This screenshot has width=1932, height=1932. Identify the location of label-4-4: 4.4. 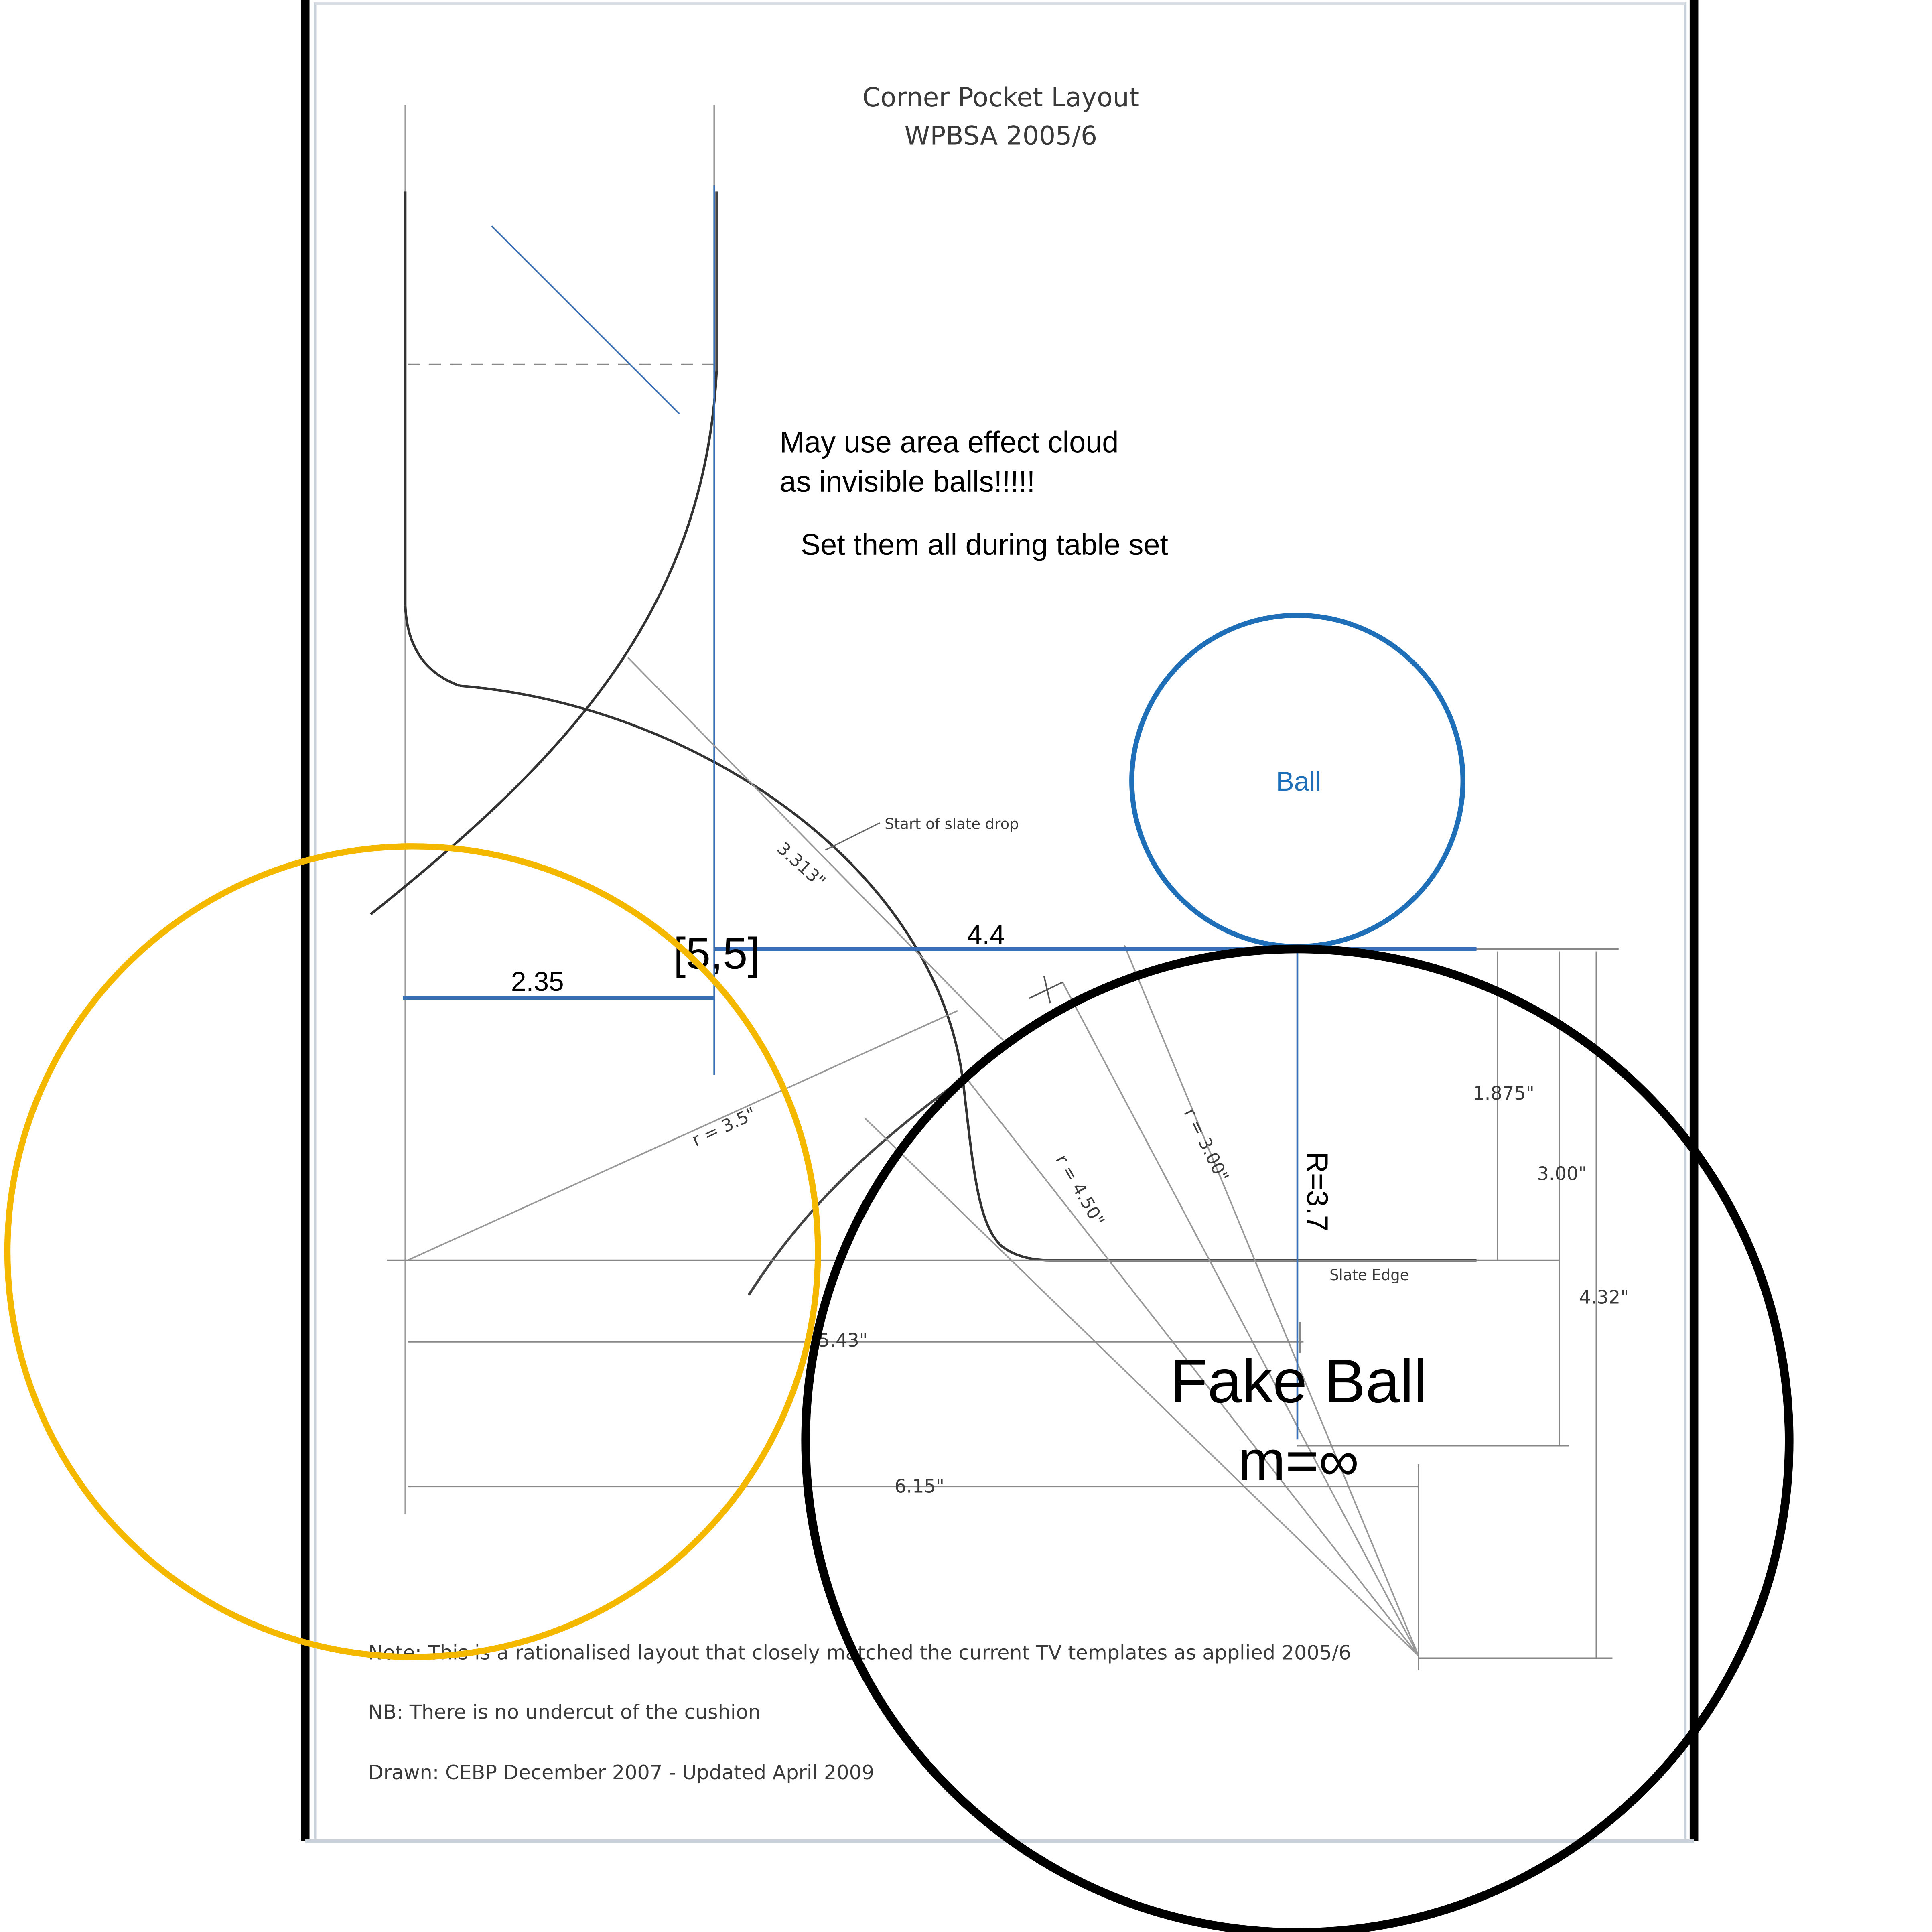
(986, 935).